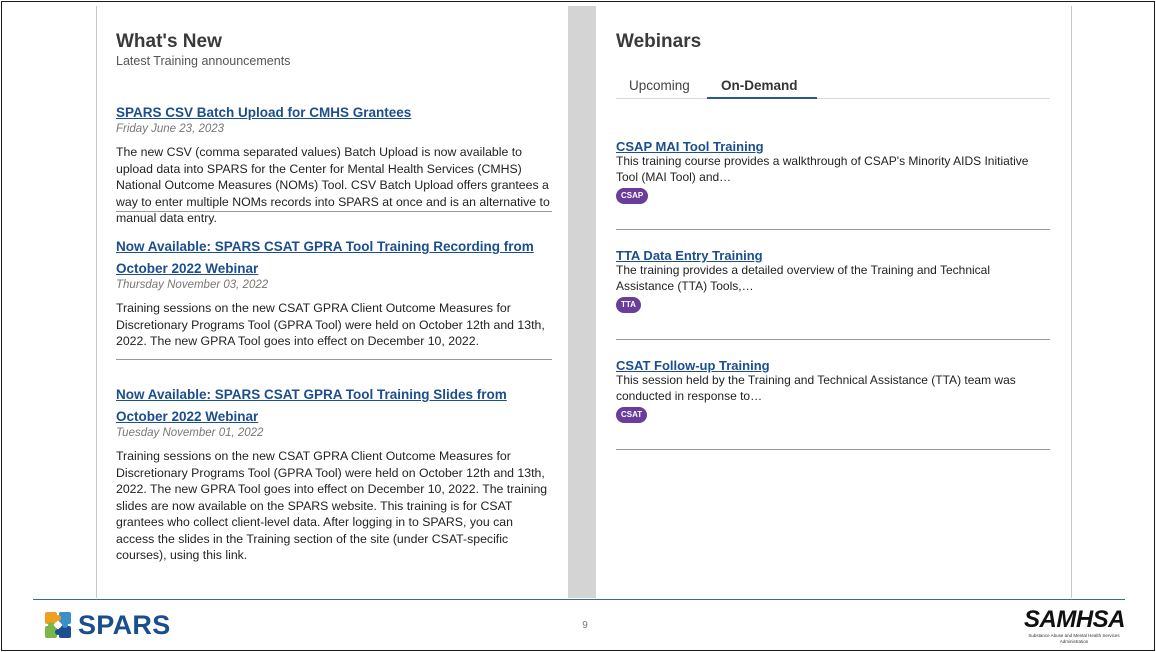 The height and width of the screenshot is (652, 1156). I want to click on tab-upcoming: Upcoming, so click(659, 87).